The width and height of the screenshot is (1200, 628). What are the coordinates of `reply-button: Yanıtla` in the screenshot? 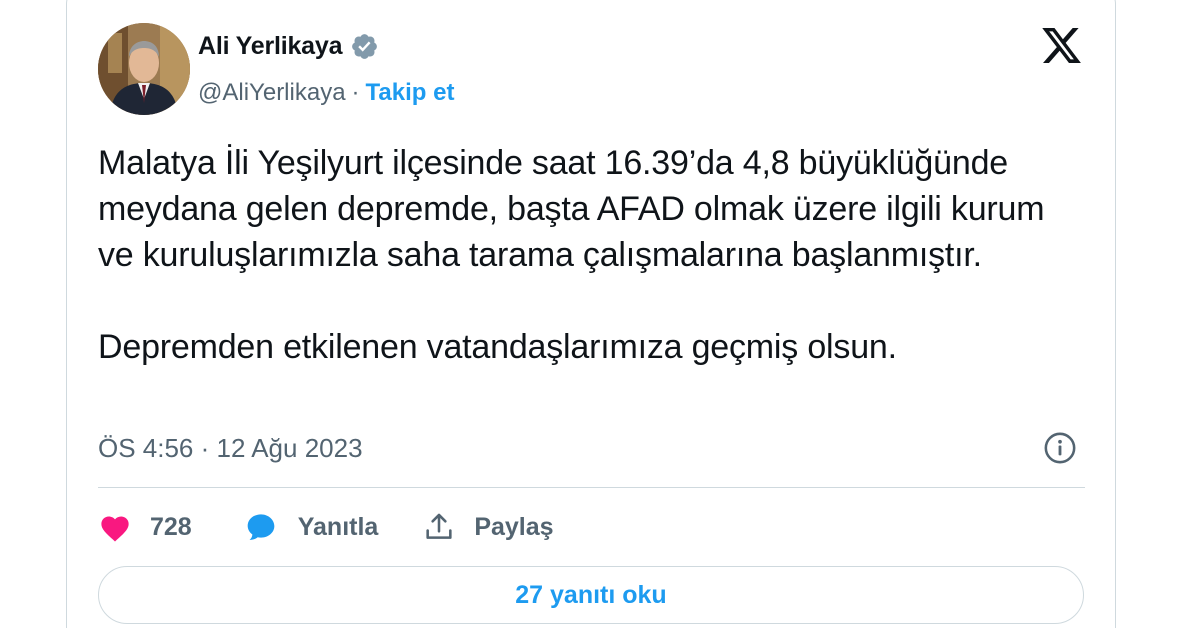 It's located at (311, 527).